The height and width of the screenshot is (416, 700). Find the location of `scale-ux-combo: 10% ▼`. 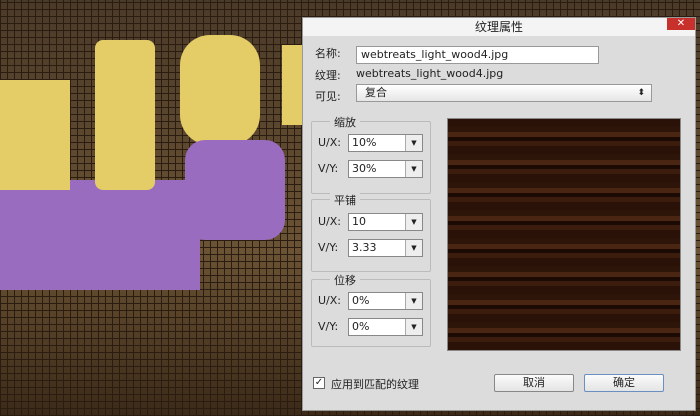

scale-ux-combo: 10% ▼ is located at coordinates (385, 143).